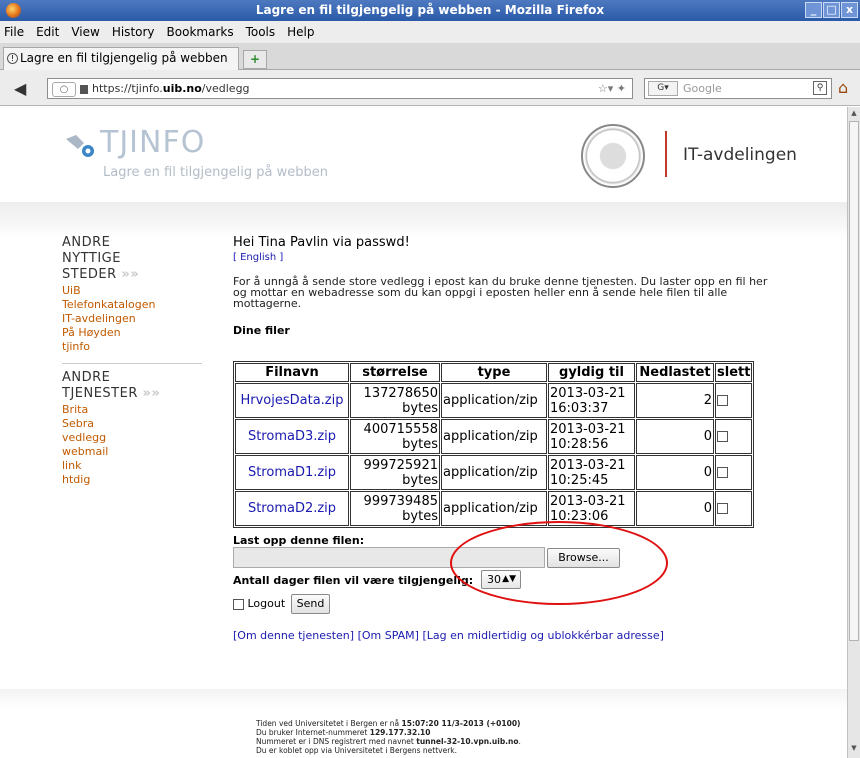 Image resolution: width=860 pixels, height=758 pixels. Describe the element at coordinates (20, 88) in the screenshot. I see `back-icon: ◀` at that location.